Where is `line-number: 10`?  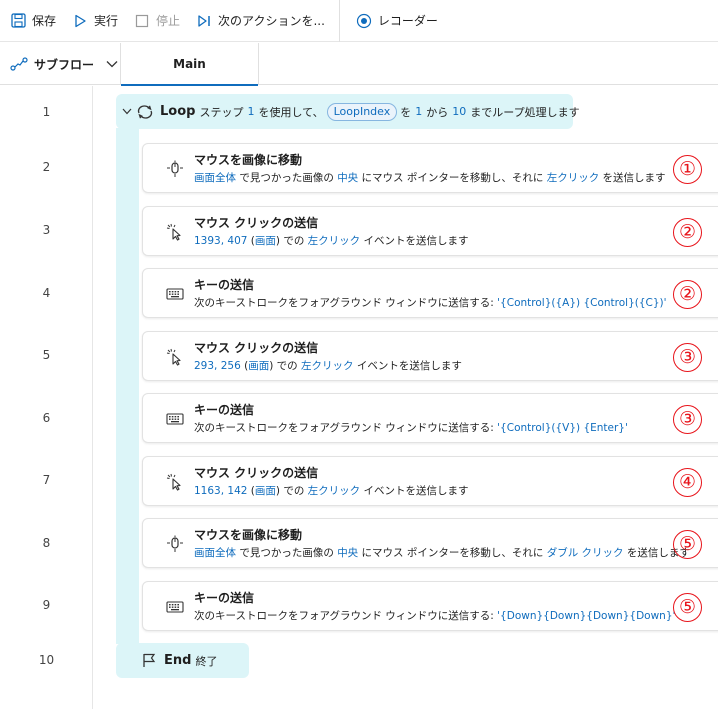 line-number: 10 is located at coordinates (46, 660).